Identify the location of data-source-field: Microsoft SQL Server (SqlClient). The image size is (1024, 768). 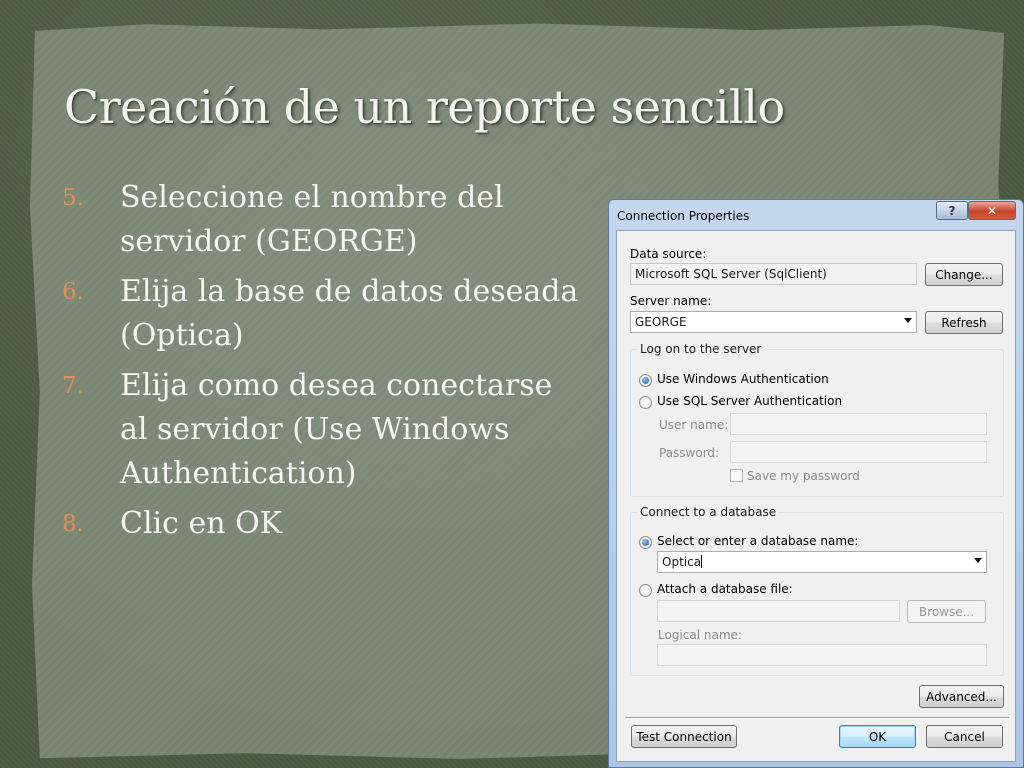
(773, 274).